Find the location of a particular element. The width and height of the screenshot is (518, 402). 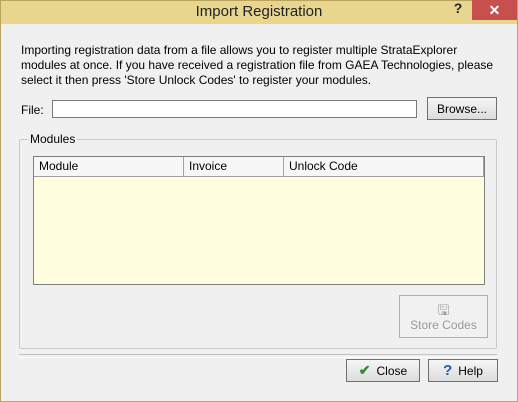

store-codes-label: Store Codes is located at coordinates (443, 324).